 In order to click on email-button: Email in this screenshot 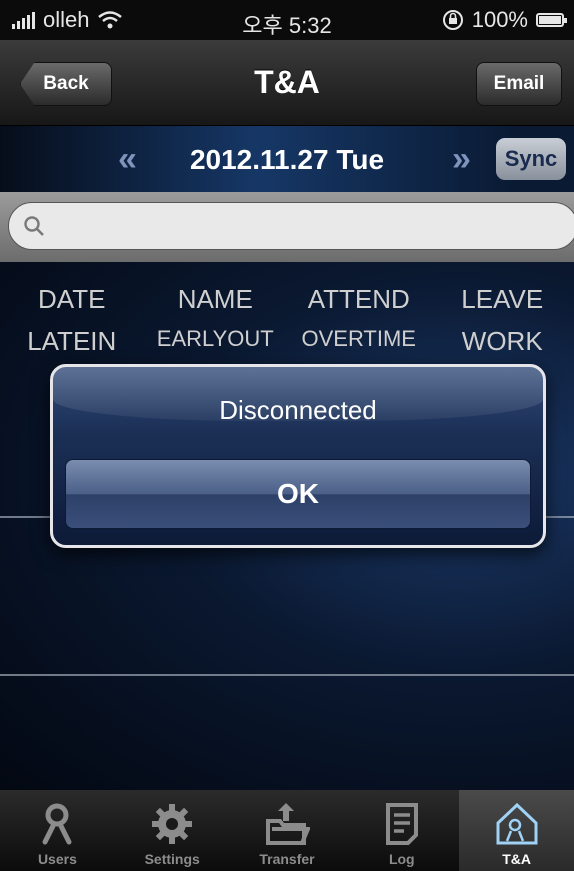, I will do `click(519, 84)`.